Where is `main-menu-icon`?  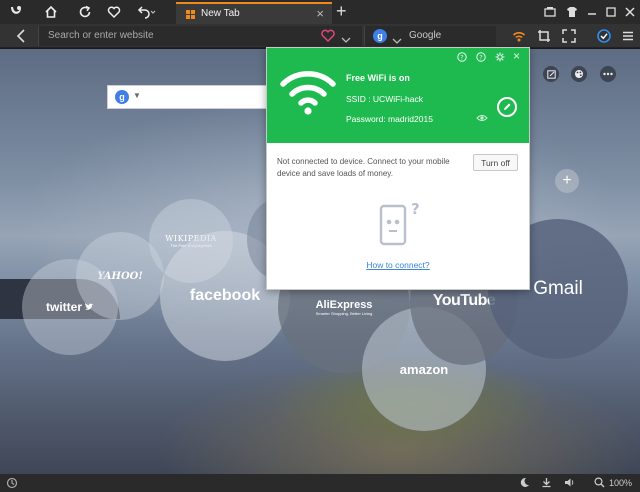 main-menu-icon is located at coordinates (628, 36).